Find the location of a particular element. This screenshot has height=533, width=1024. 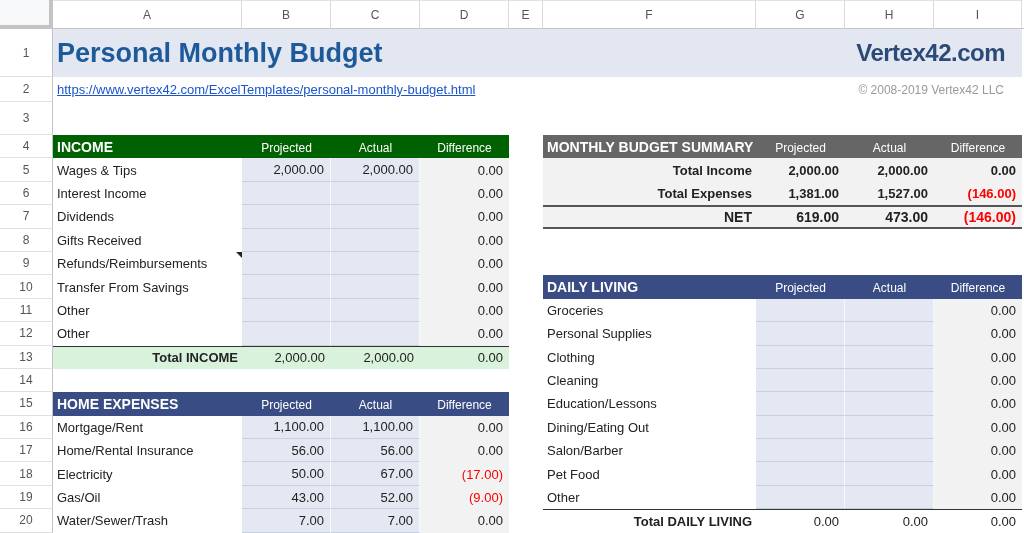

row-label: Other is located at coordinates (73, 334).